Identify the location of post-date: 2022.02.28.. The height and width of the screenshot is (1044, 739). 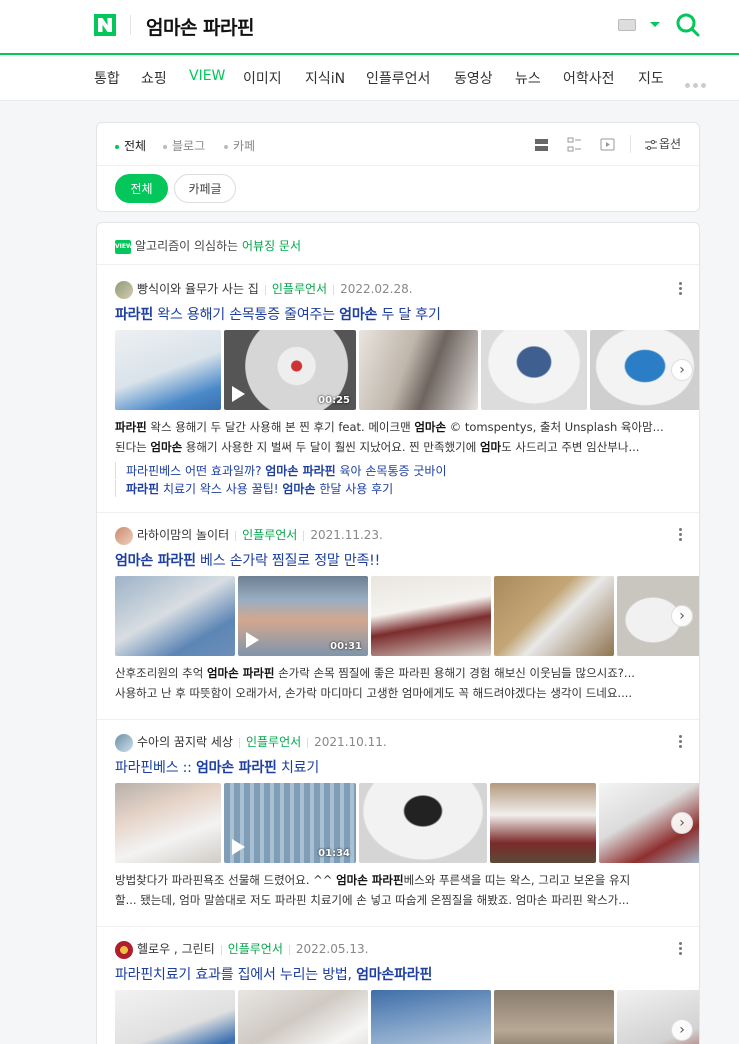
(376, 289).